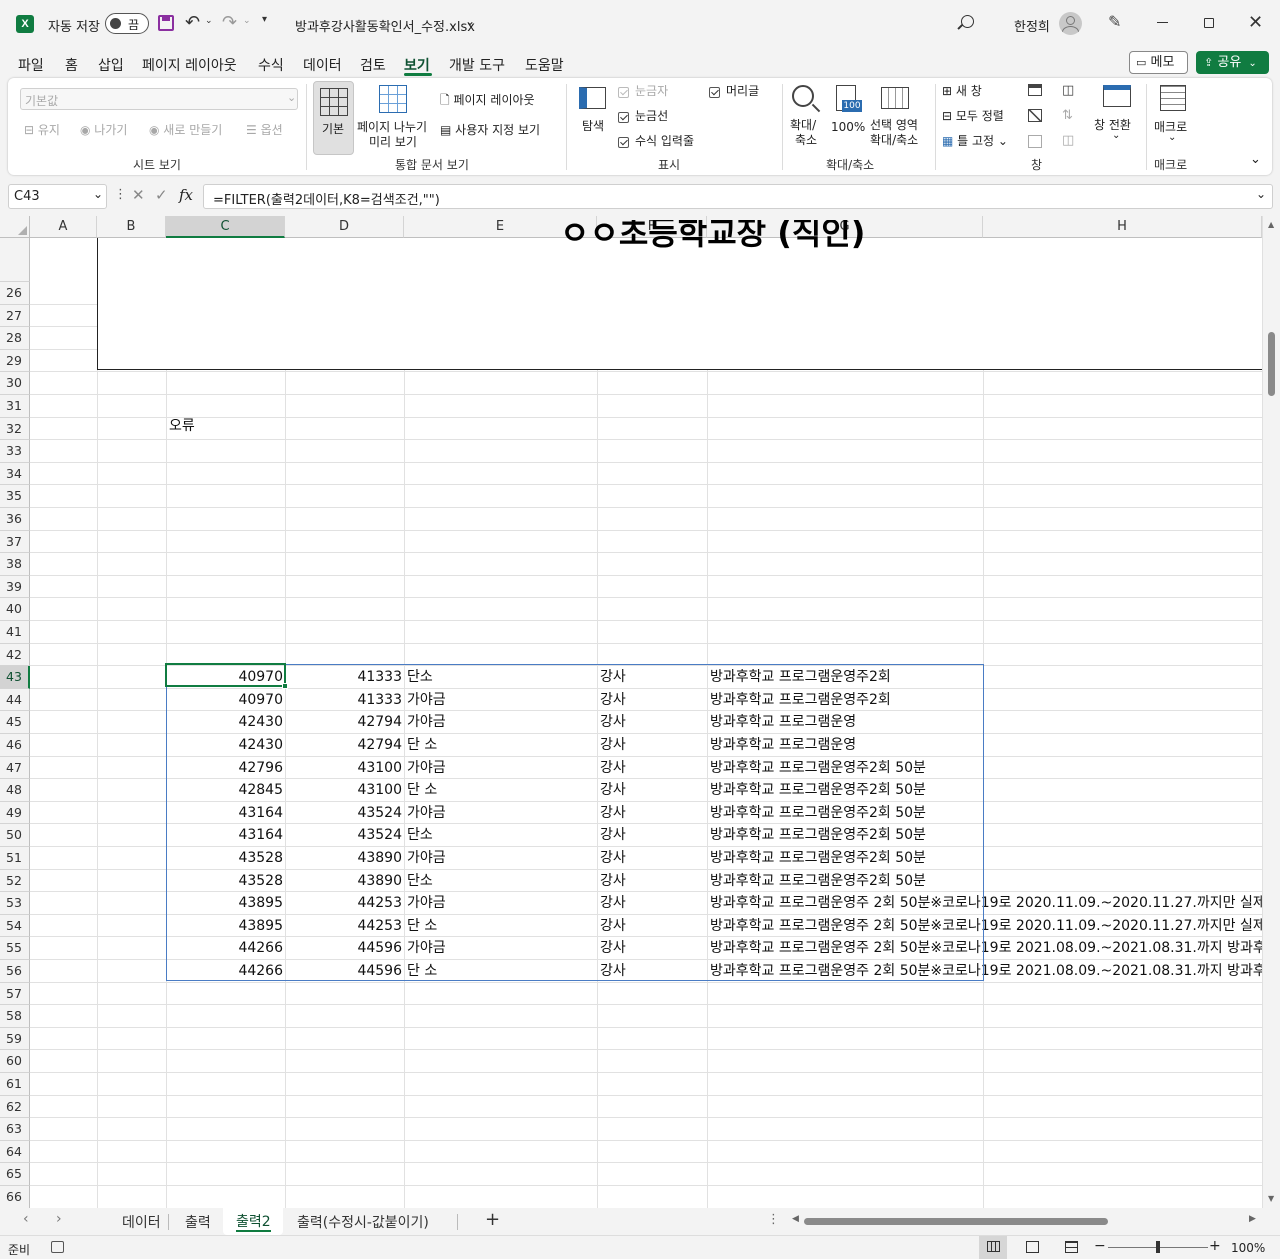 This screenshot has width=1280, height=1259. Describe the element at coordinates (1146, 127) in the screenshot. I see `separator` at that location.